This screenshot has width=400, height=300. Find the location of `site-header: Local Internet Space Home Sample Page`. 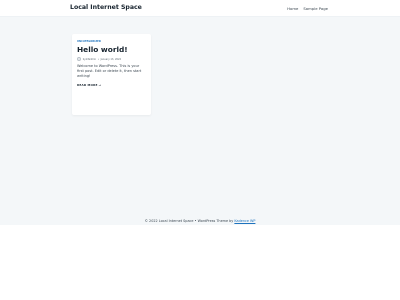

site-header: Local Internet Space Home Sample Page is located at coordinates (200, 8).